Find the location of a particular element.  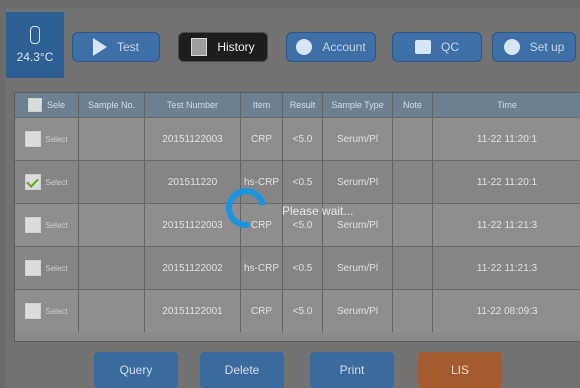

print-button: Print is located at coordinates (352, 370).